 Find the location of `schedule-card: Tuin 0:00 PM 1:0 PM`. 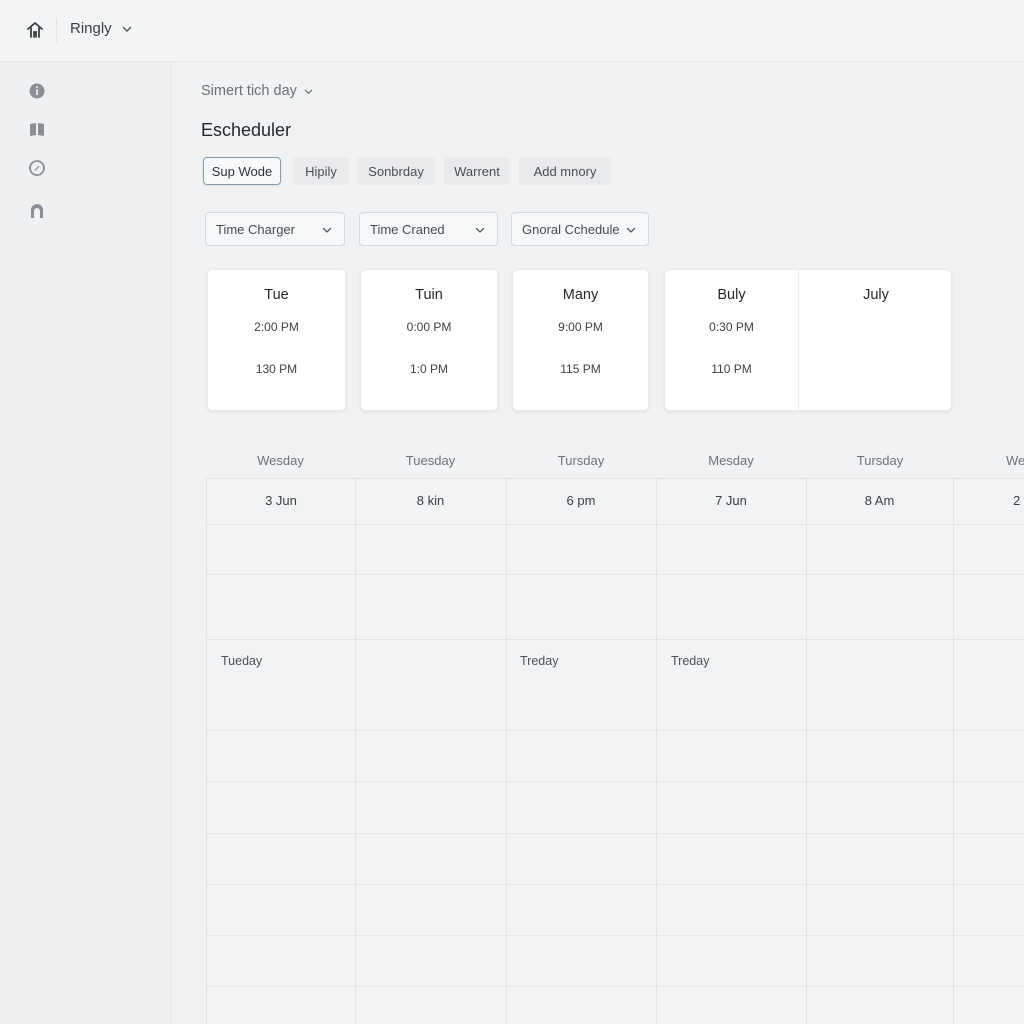

schedule-card: Tuin 0:00 PM 1:0 PM is located at coordinates (429, 340).